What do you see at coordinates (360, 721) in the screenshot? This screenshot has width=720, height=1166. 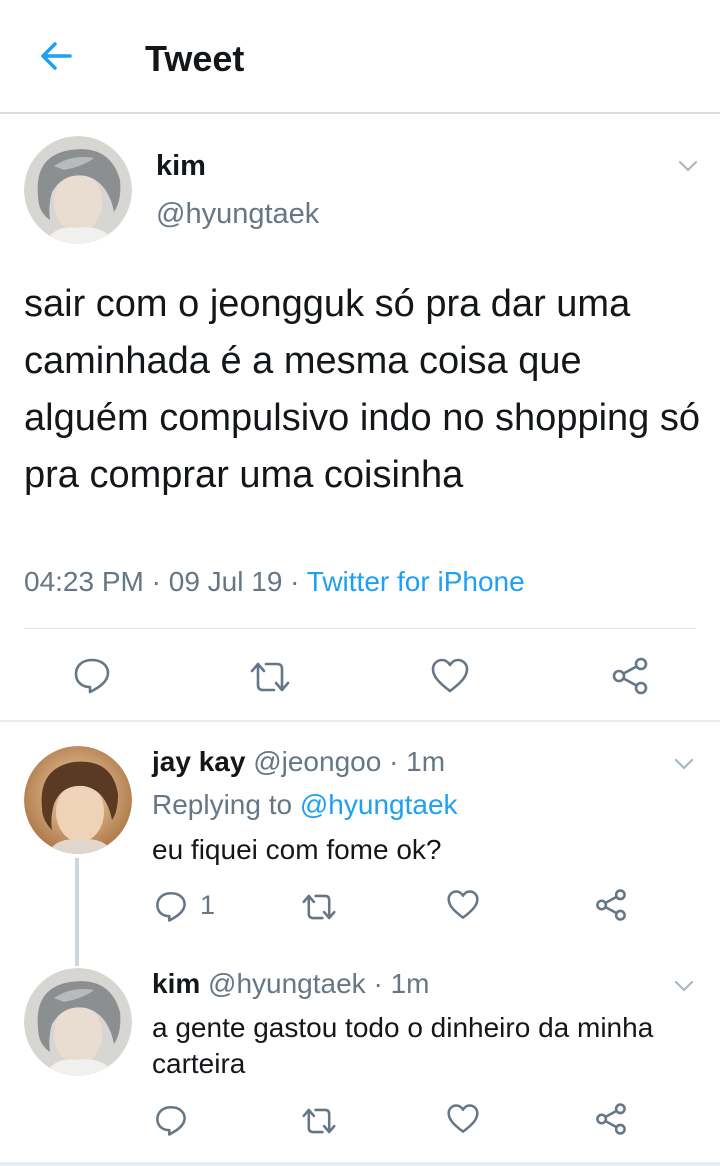 I see `section-divider` at bounding box center [360, 721].